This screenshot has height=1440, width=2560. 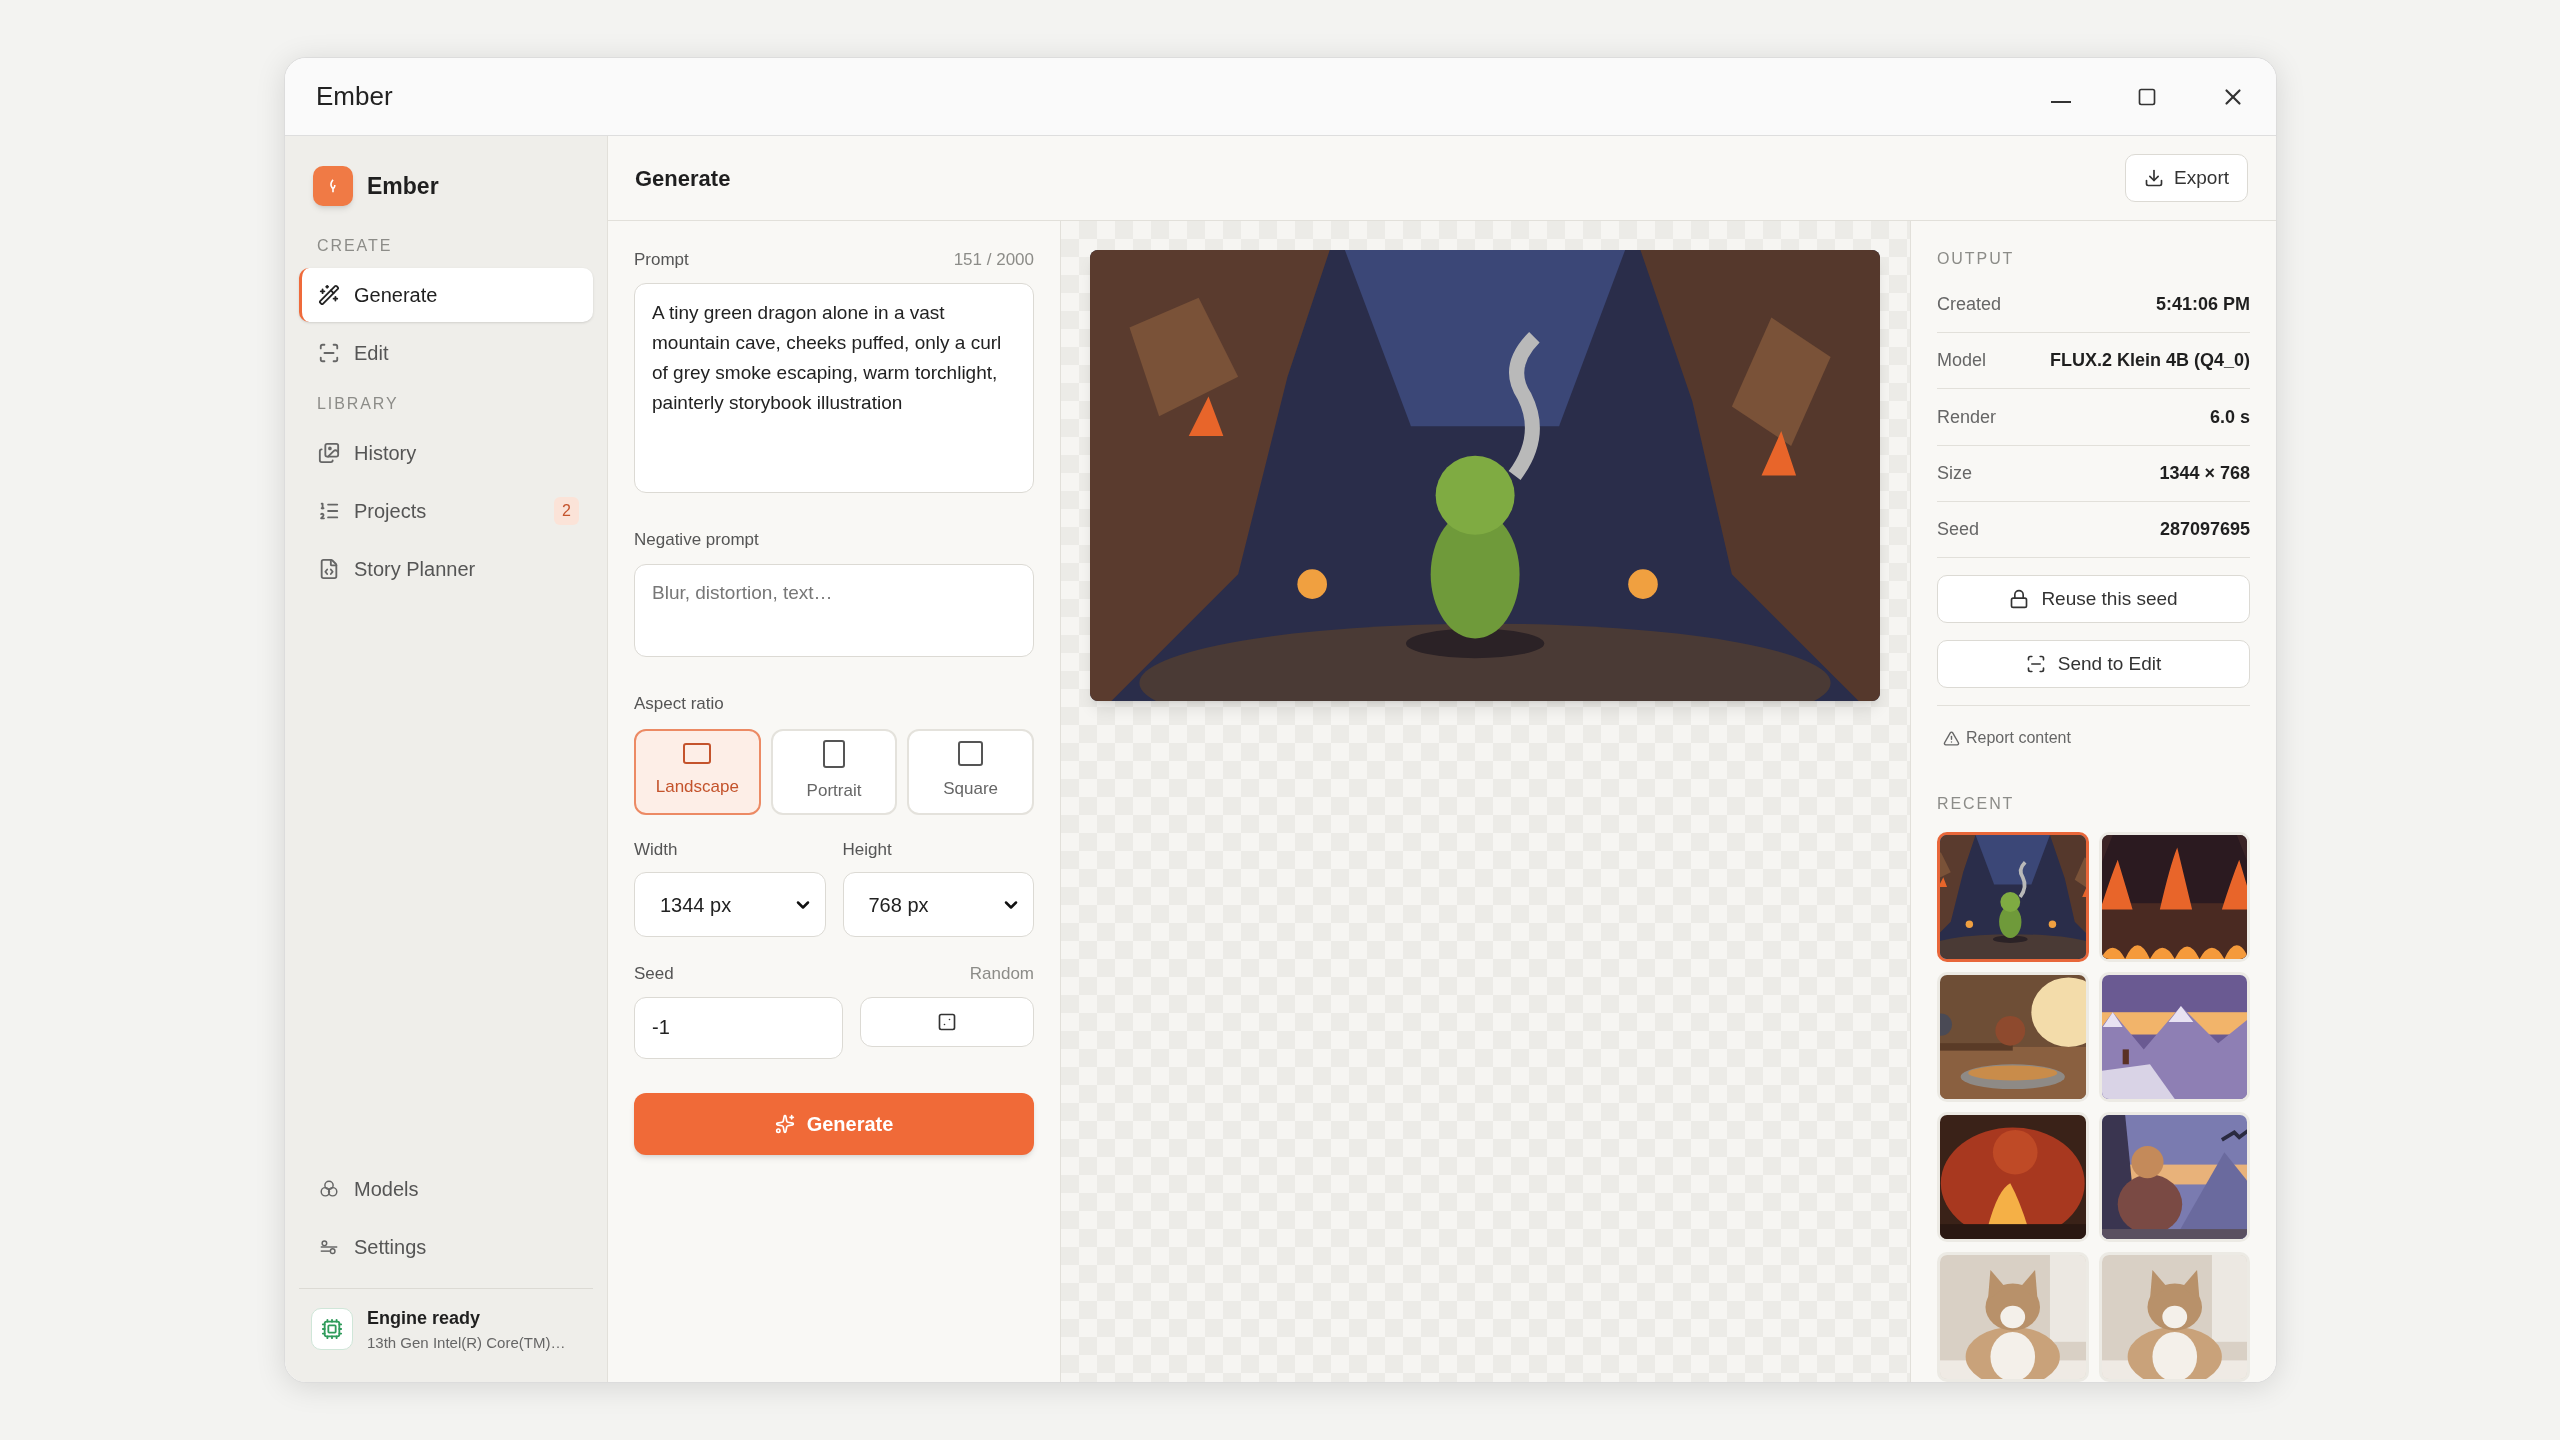 What do you see at coordinates (679, 704) in the screenshot?
I see `field-label: Aspect ratio` at bounding box center [679, 704].